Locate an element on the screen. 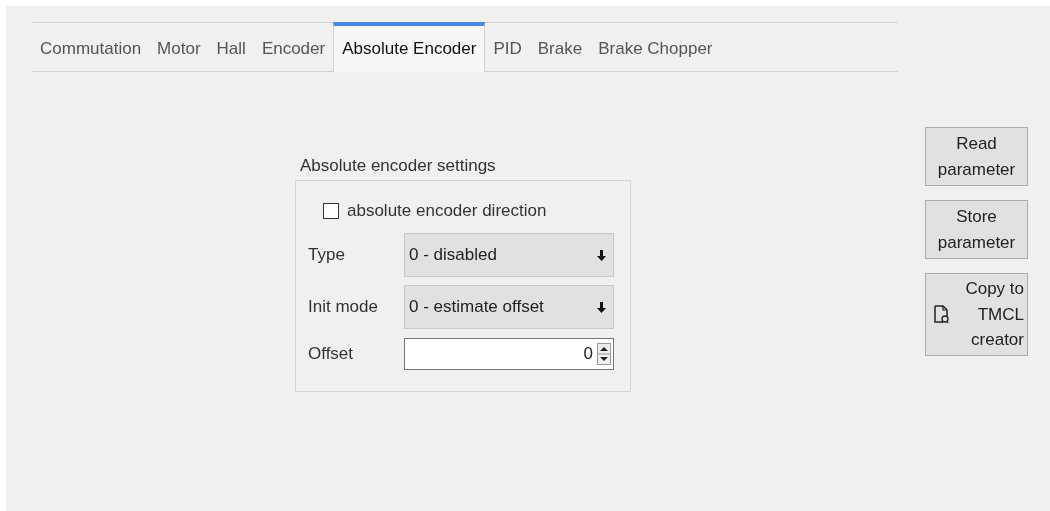 The width and height of the screenshot is (1050, 511). tab: PID is located at coordinates (507, 46).